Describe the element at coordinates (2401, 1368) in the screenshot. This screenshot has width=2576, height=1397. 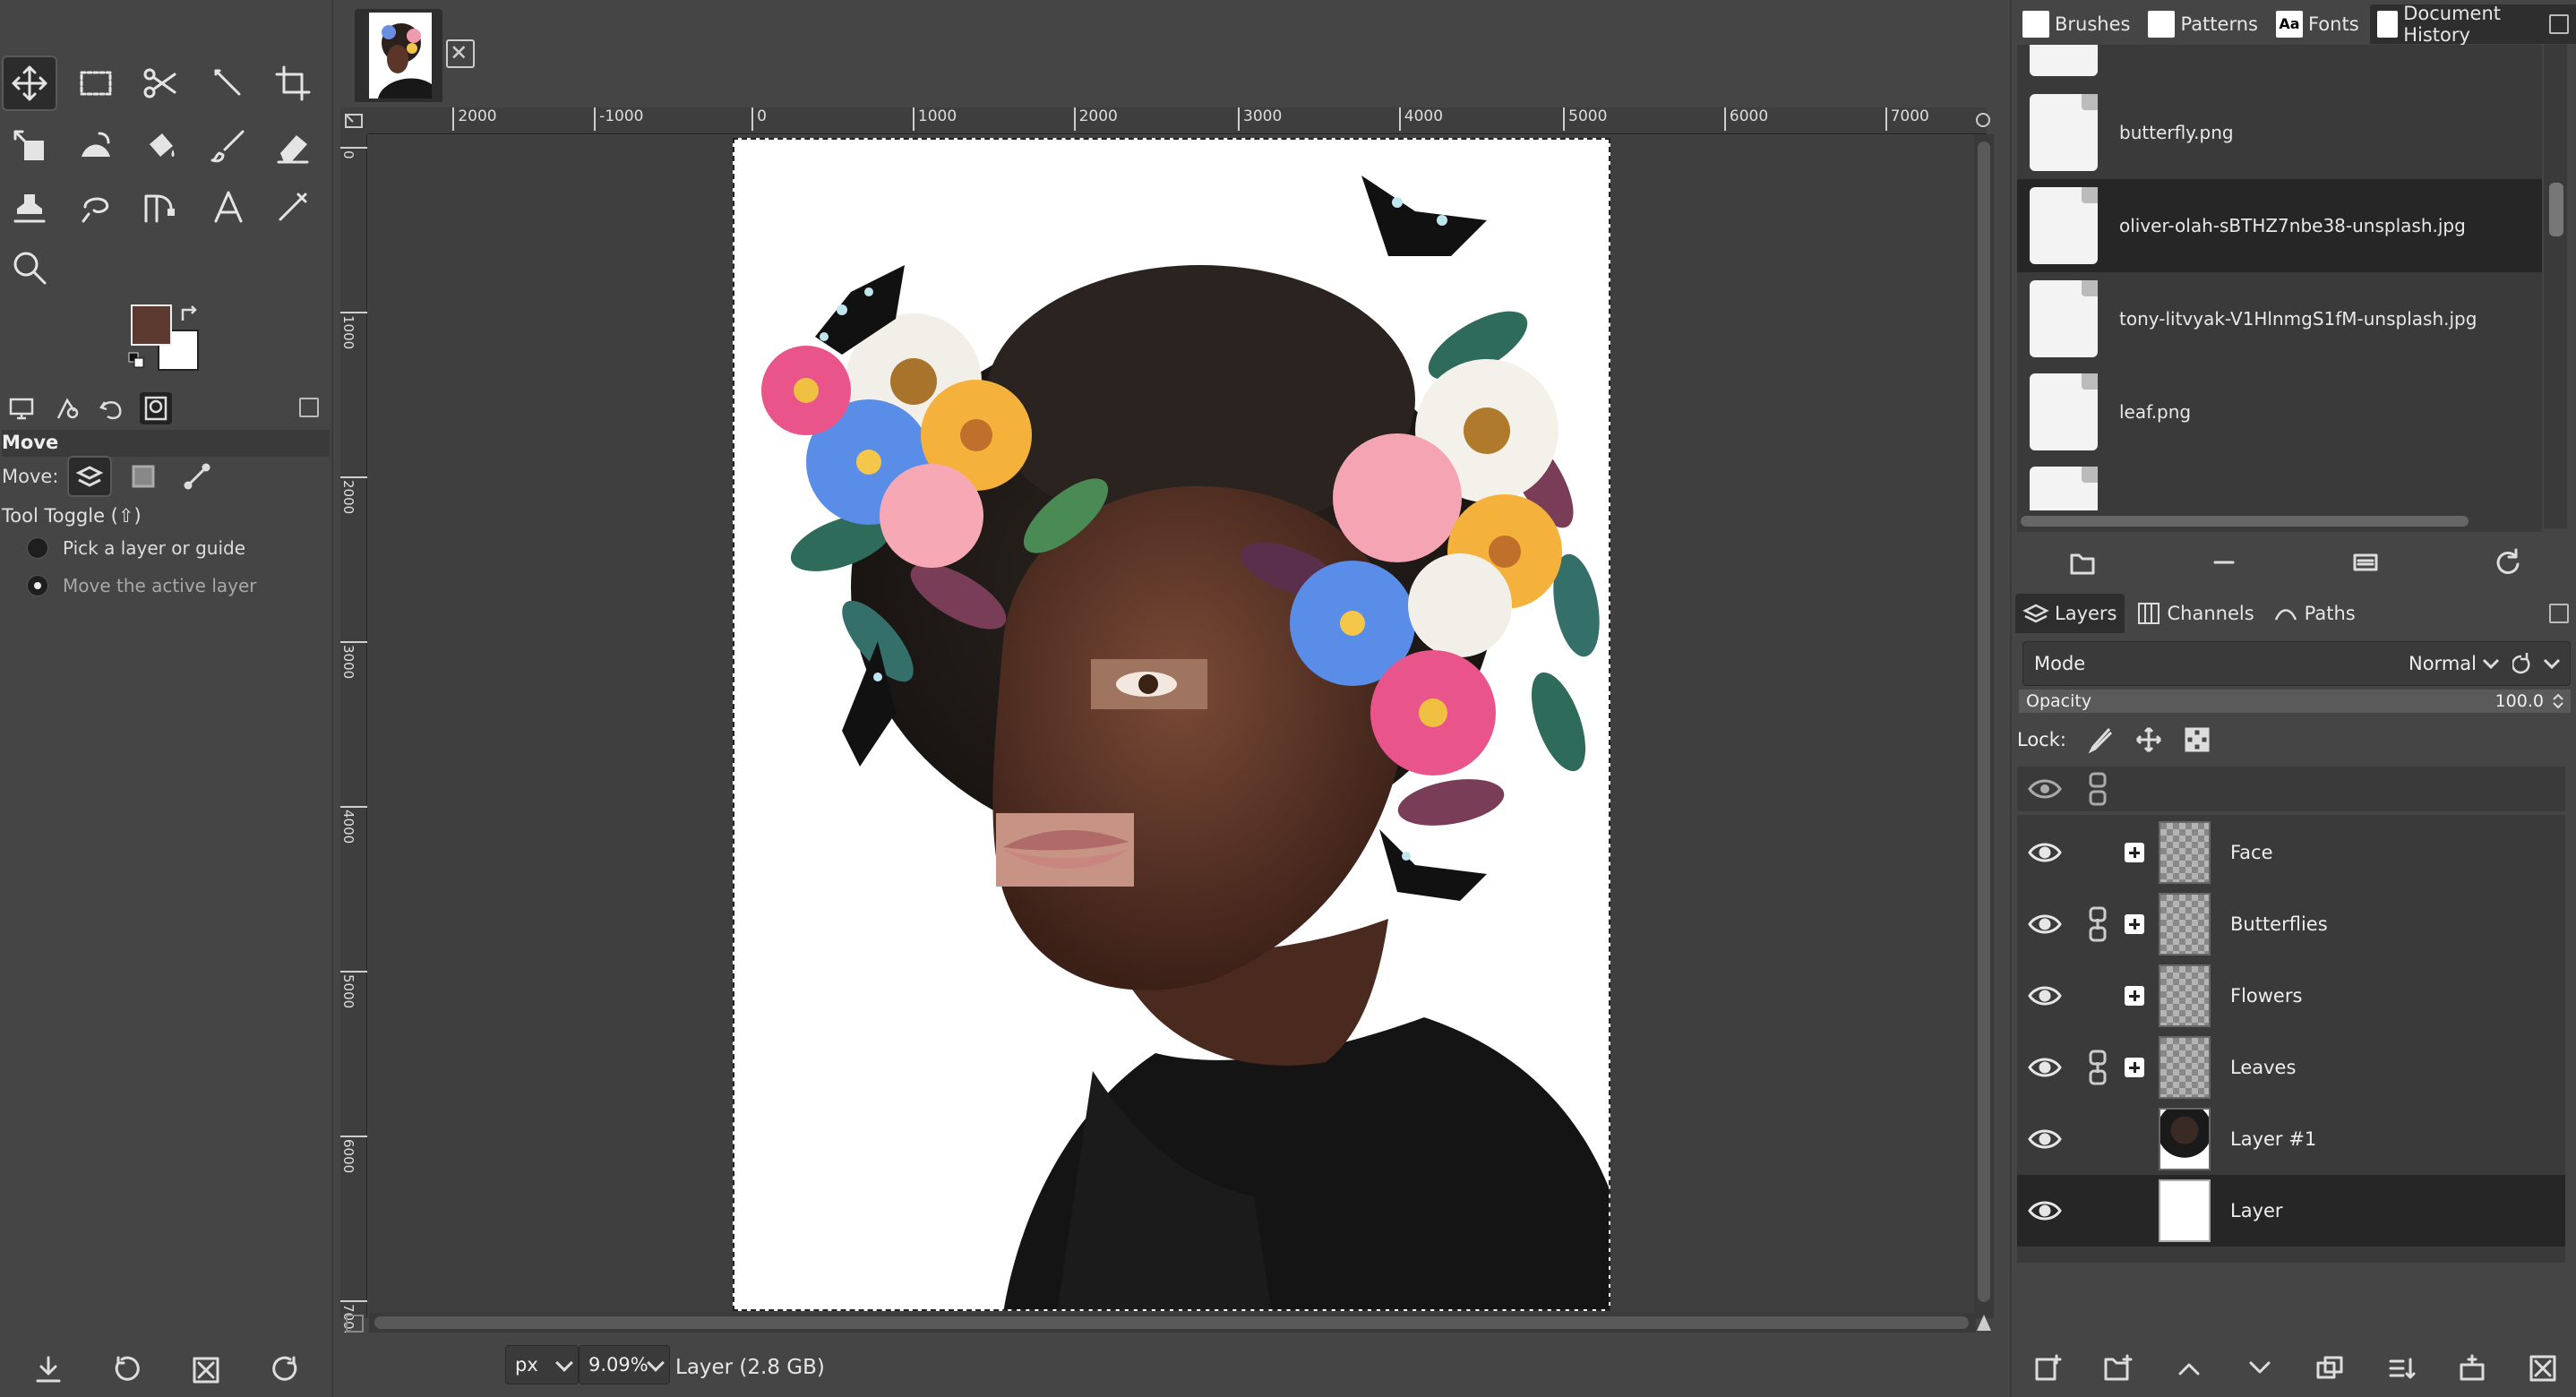
I see `merge-layer-icon` at that location.